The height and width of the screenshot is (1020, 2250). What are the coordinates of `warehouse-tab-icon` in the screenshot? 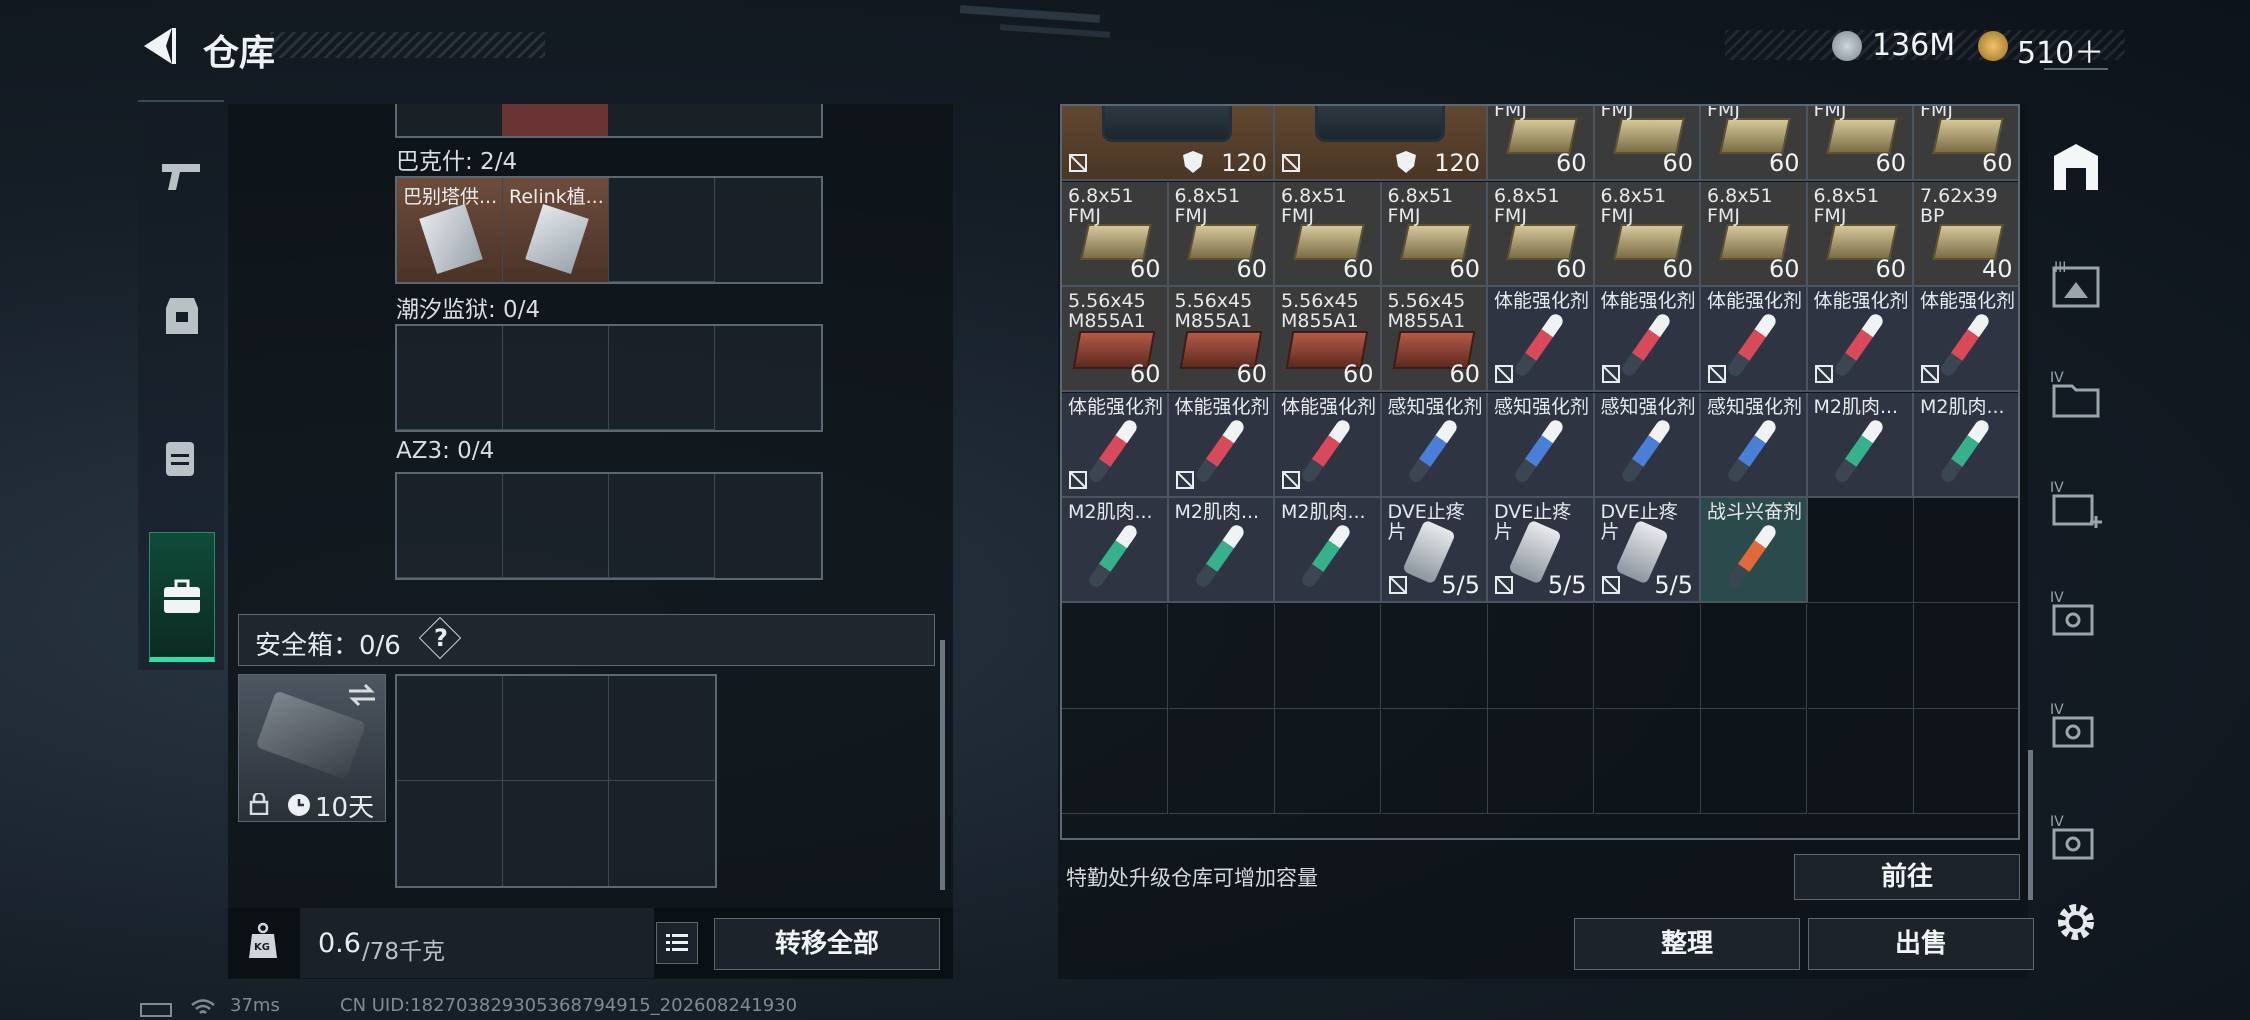 It's located at (2076, 168).